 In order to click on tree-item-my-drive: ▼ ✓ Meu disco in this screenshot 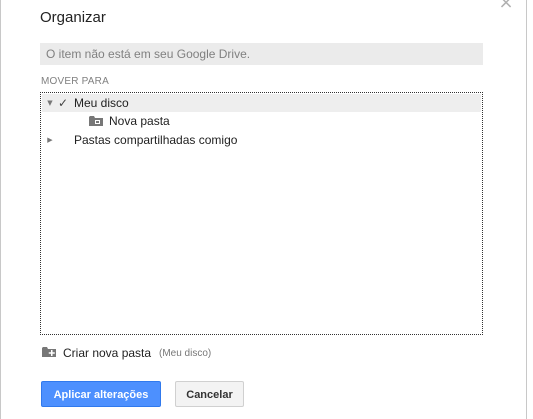, I will do `click(261, 103)`.